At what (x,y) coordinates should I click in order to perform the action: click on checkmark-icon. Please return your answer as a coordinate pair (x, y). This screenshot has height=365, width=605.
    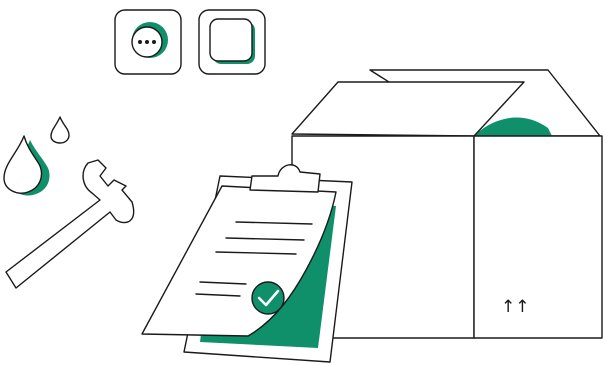
    Looking at the image, I should click on (268, 298).